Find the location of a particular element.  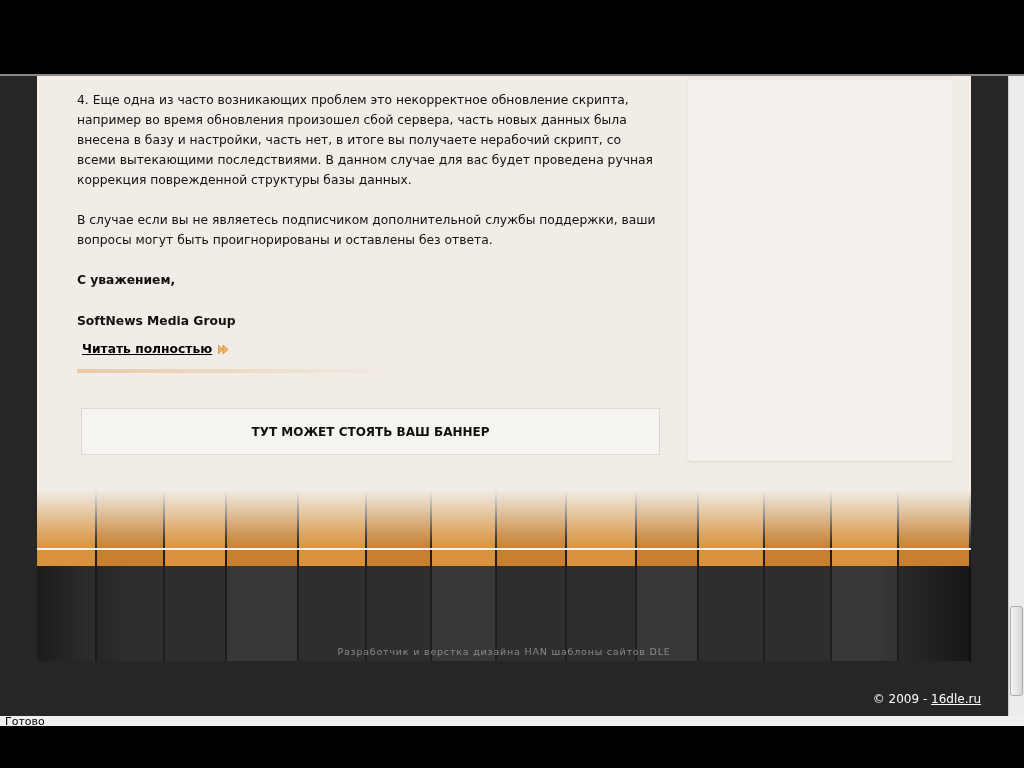

signature-text: SoftNews Media Group is located at coordinates (157, 321).